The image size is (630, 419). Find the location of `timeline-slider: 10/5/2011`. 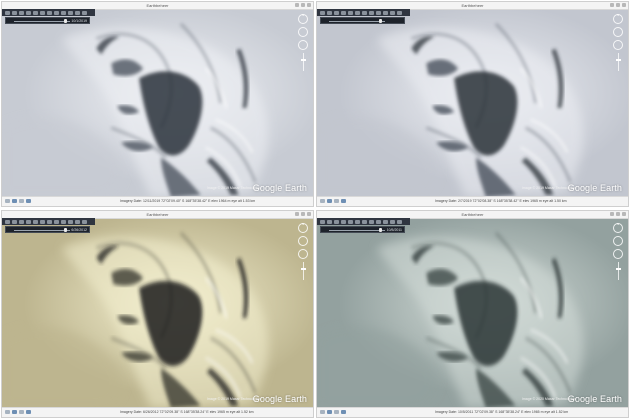

timeline-slider: 10/5/2011 is located at coordinates (362, 229).